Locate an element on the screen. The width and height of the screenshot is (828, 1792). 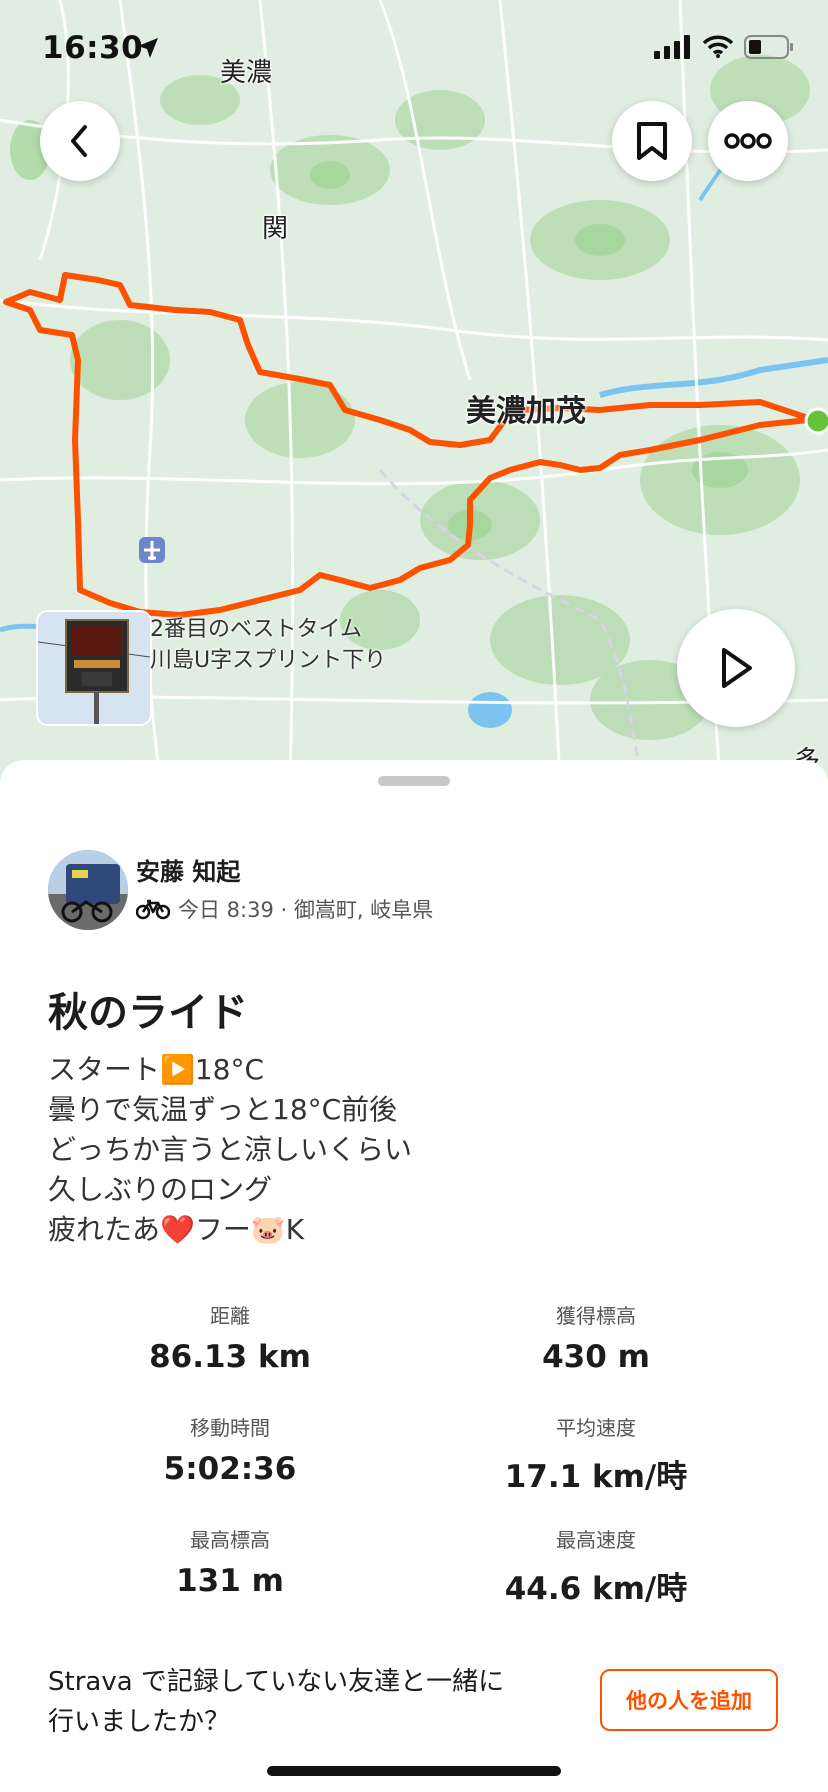
chevron-left-icon is located at coordinates (79, 141).